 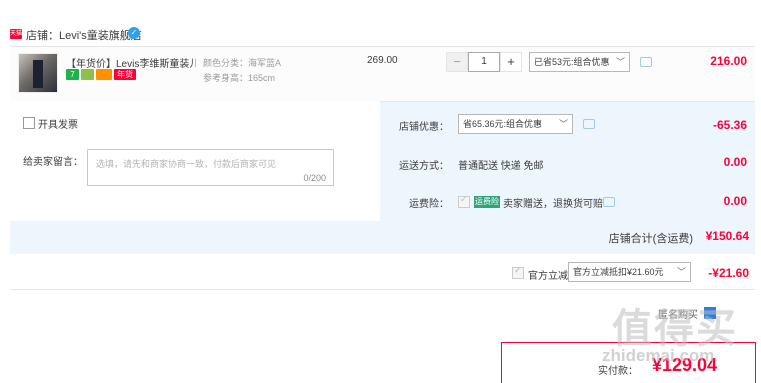 What do you see at coordinates (87, 74) in the screenshot?
I see `service-icon` at bounding box center [87, 74].